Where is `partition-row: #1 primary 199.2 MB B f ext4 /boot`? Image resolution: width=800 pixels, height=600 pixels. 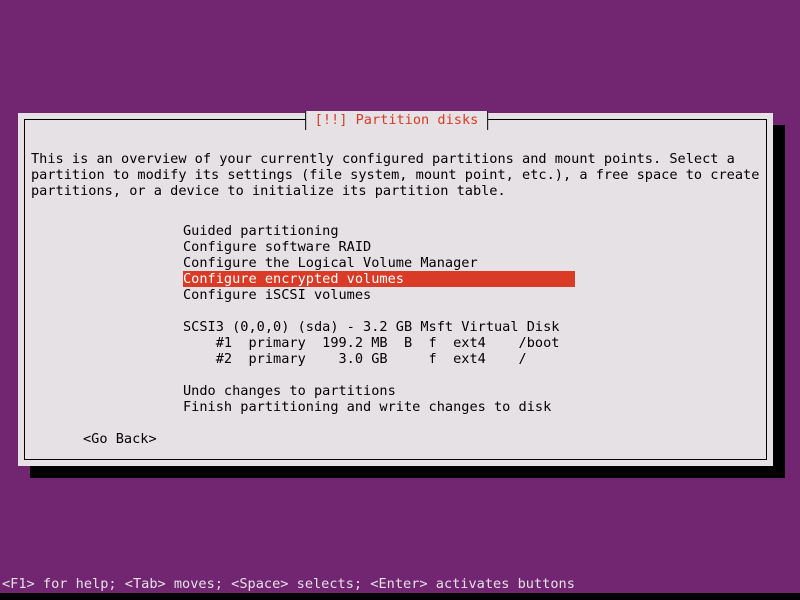
partition-row: #1 primary 199.2 MB B f ext4 /boot is located at coordinates (371, 343).